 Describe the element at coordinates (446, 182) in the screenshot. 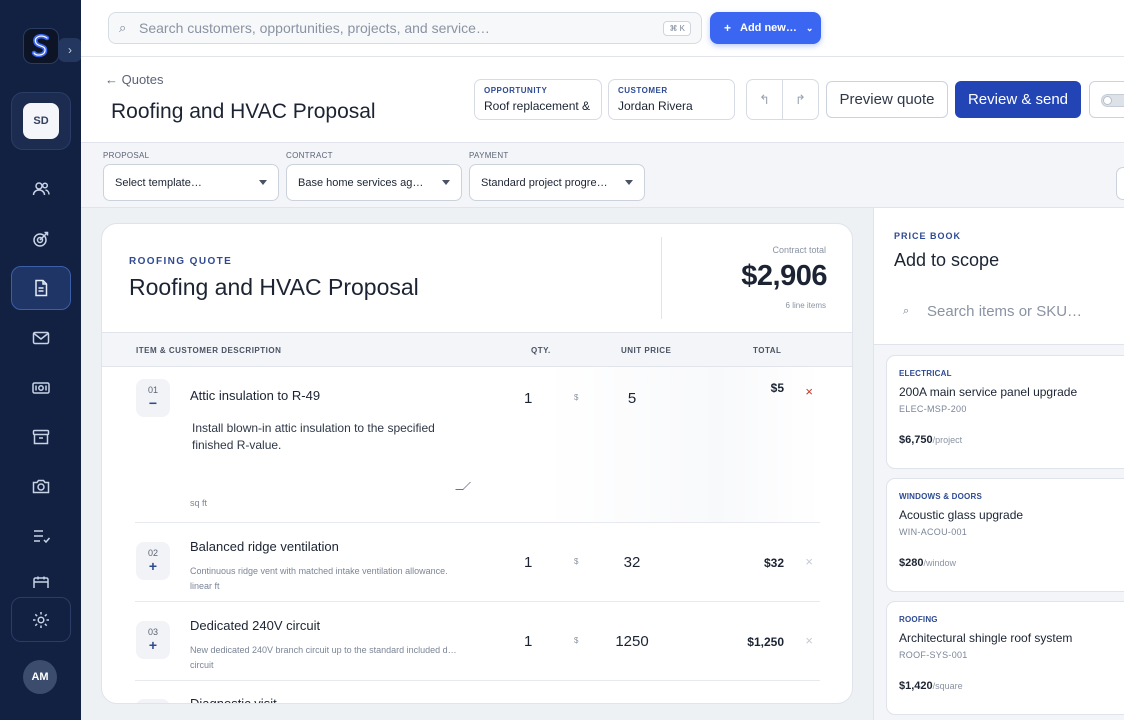

I see `caret-down-icon` at that location.